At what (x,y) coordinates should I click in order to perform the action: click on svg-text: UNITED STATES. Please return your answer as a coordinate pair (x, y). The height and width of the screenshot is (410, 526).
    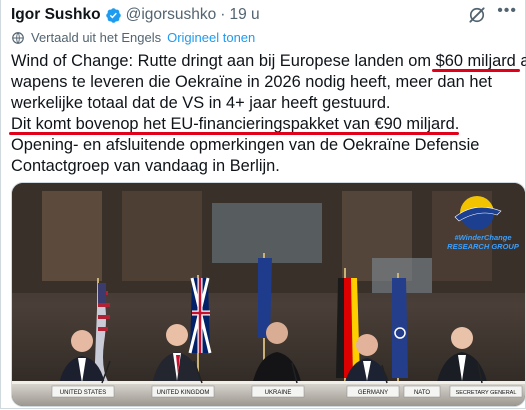
    Looking at the image, I should click on (83, 393).